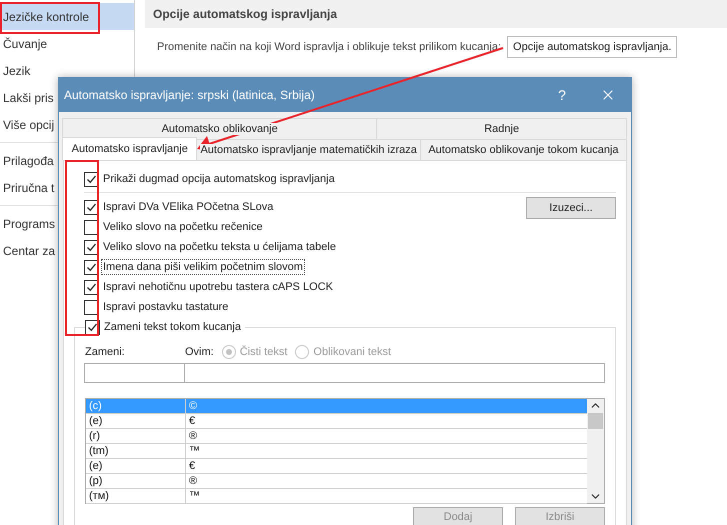 The width and height of the screenshot is (727, 525). Describe the element at coordinates (67, 43) in the screenshot. I see `sidebar-item: Čuvanje` at that location.